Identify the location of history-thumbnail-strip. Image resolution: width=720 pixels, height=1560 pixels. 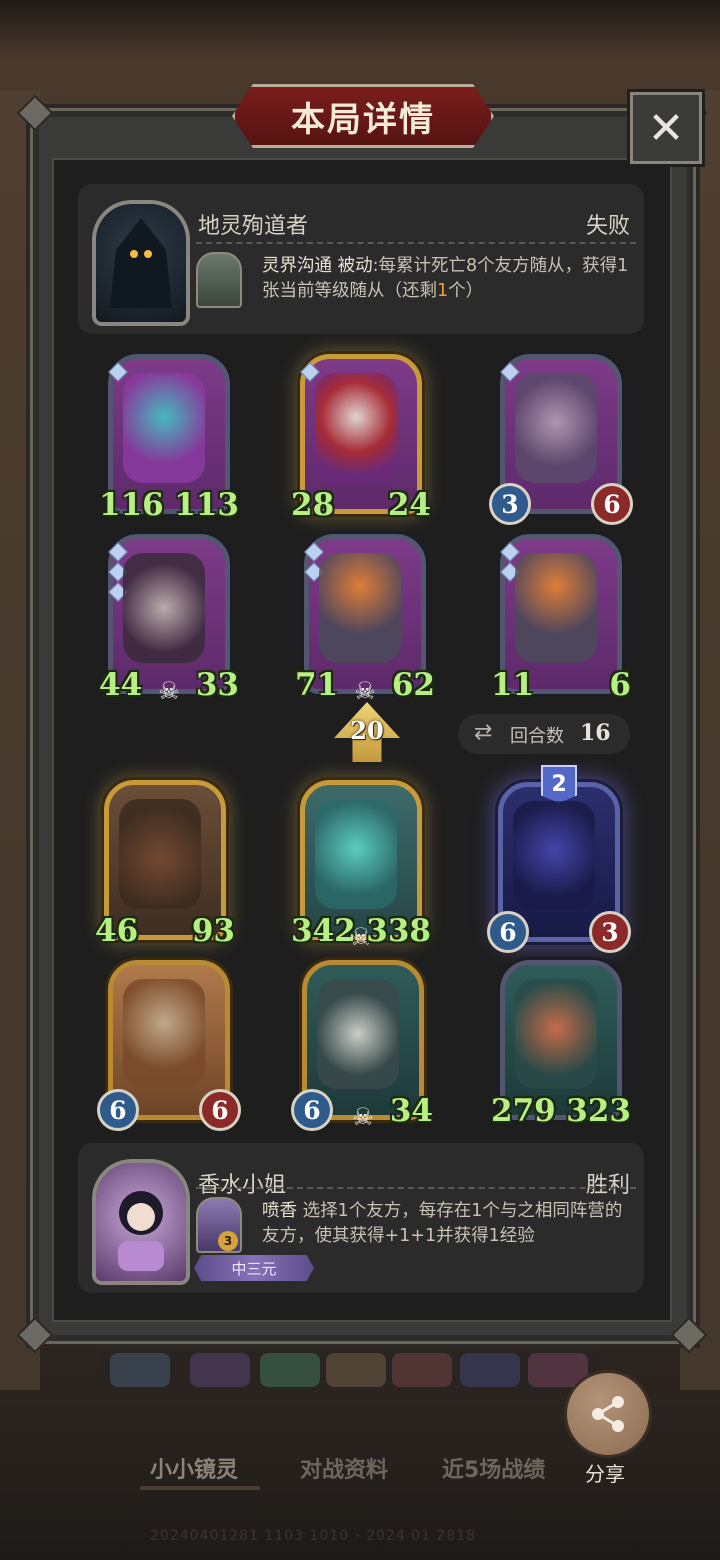
(350, 1369).